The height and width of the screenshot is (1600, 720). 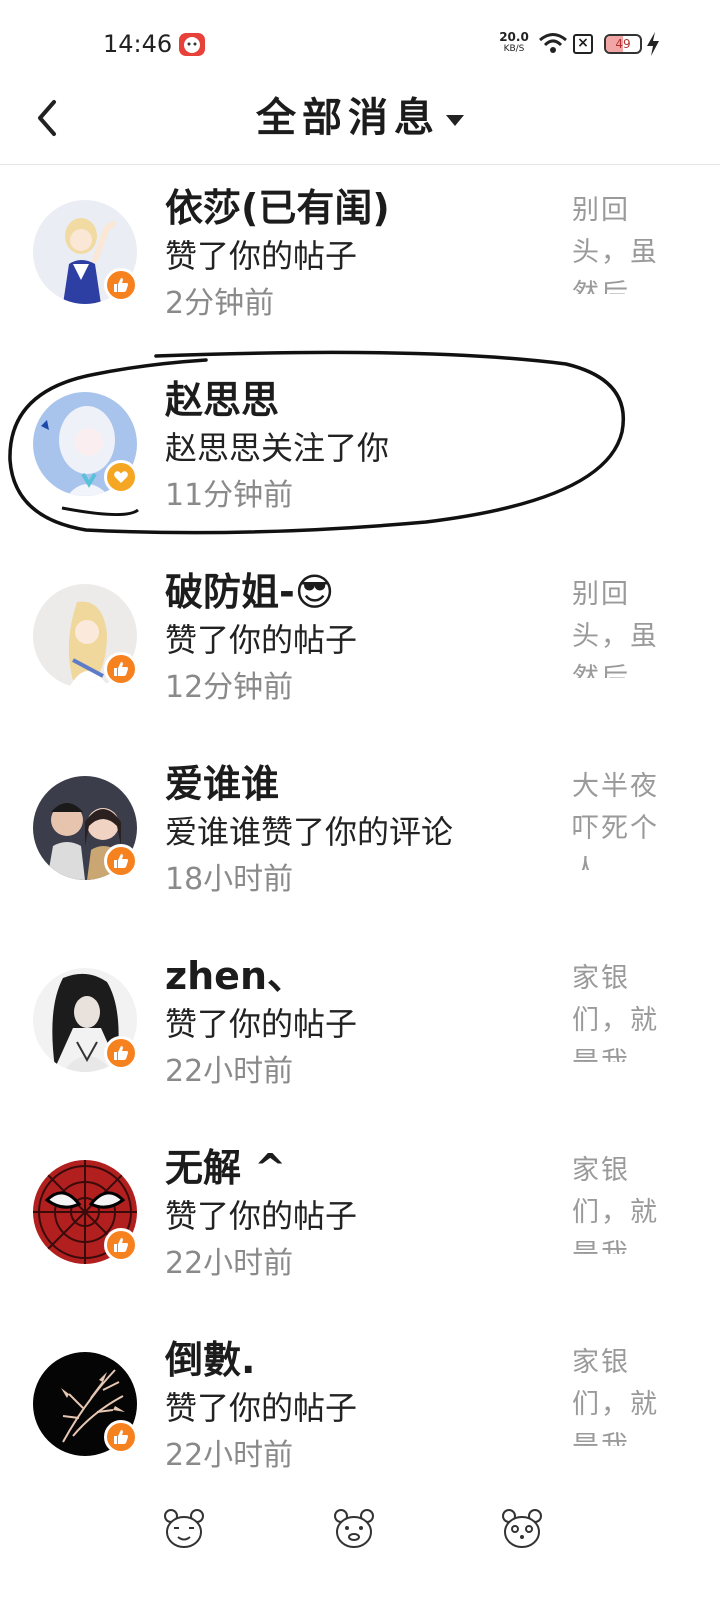 I want to click on sender-name: zhen、, so click(x=235, y=976).